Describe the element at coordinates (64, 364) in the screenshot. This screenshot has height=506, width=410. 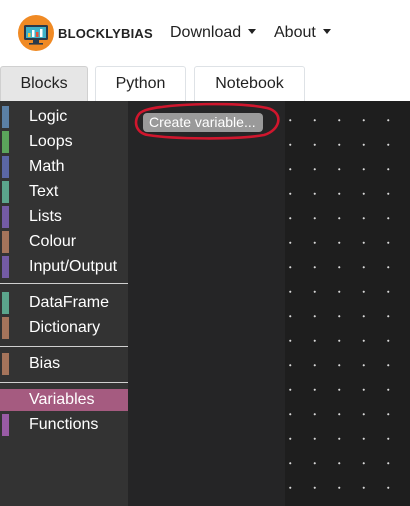
I see `category-bias: Bias` at that location.